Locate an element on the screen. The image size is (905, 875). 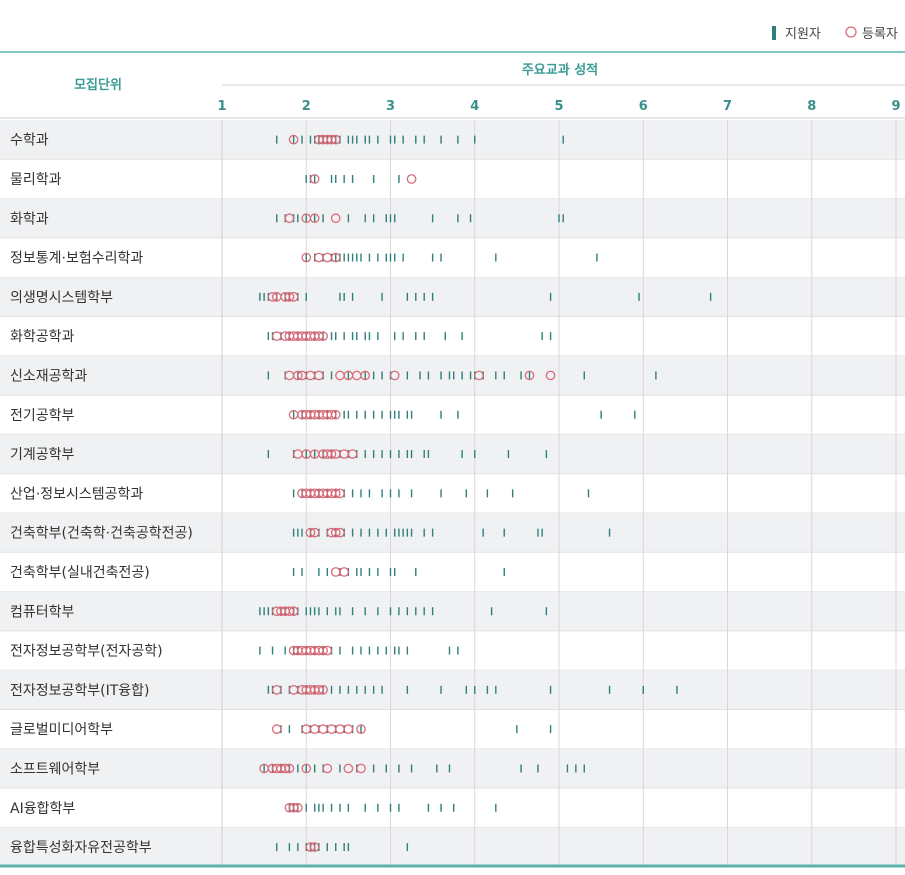
x-tick-label: 5 is located at coordinates (558, 106).